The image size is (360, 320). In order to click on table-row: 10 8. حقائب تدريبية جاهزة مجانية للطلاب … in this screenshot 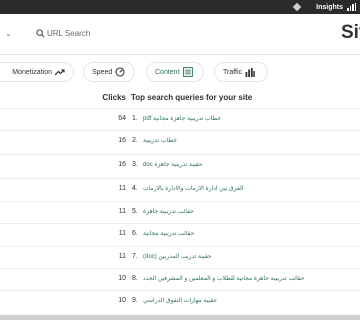, I will do `click(180, 278)`.